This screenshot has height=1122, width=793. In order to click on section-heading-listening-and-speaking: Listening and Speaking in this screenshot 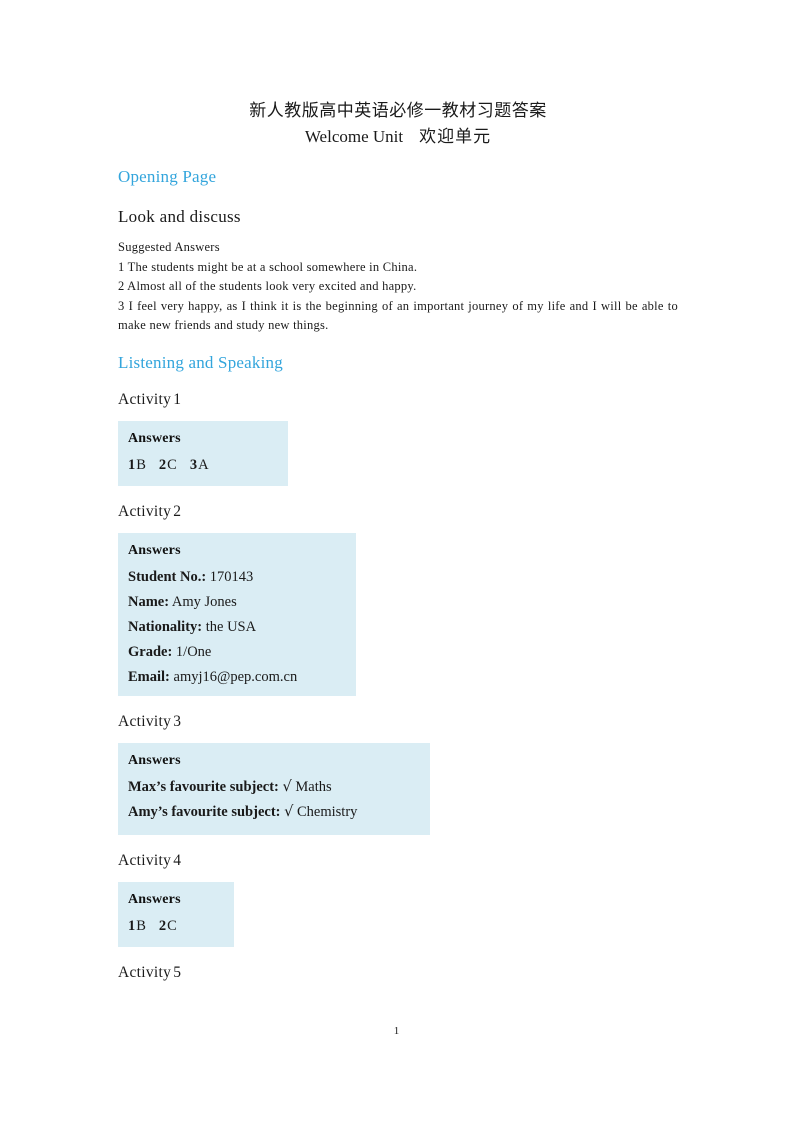, I will do `click(200, 362)`.